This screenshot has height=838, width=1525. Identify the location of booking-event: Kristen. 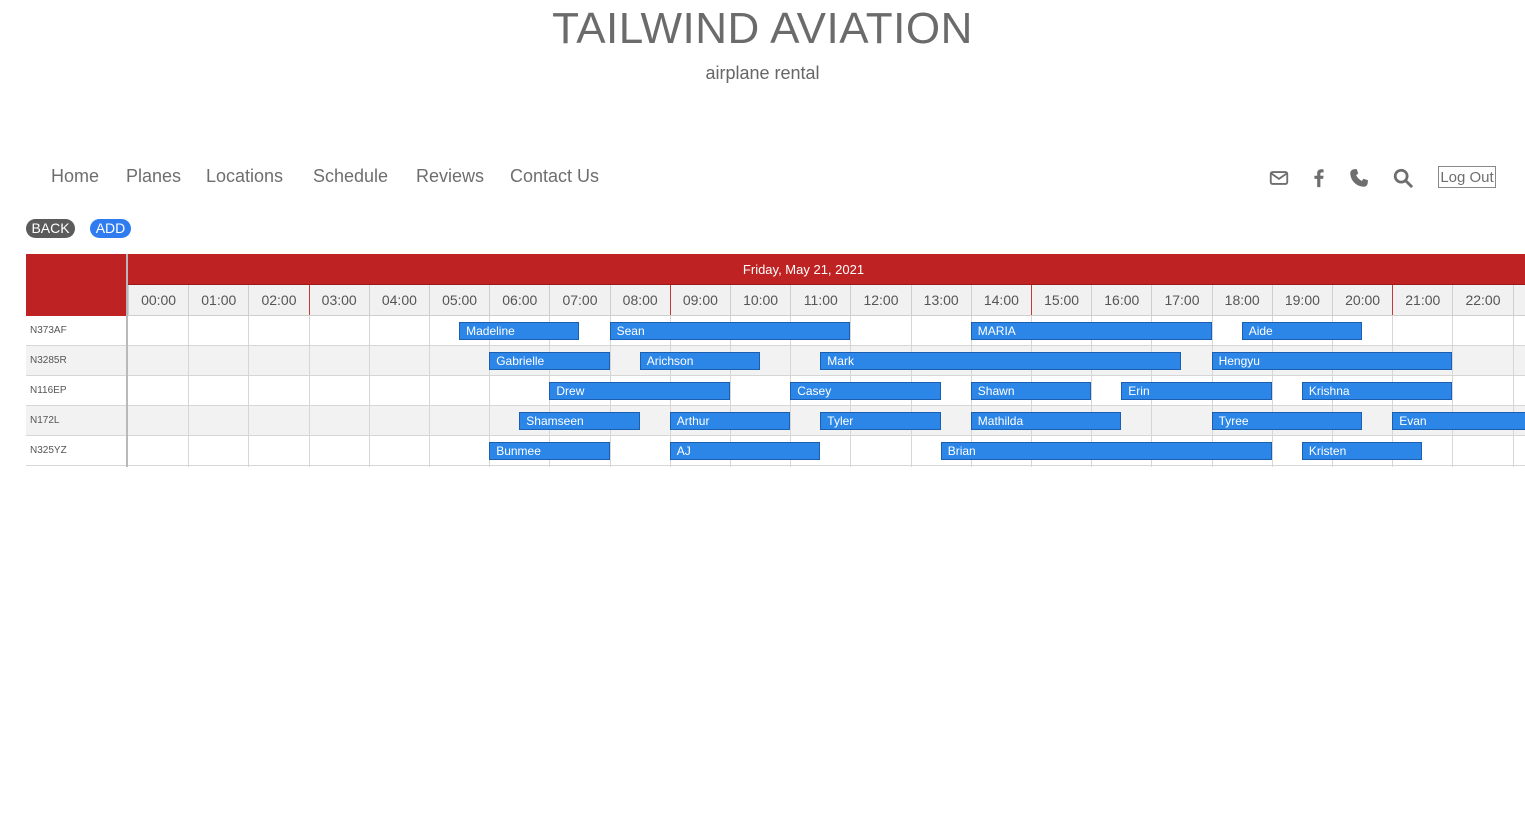
(1362, 451).